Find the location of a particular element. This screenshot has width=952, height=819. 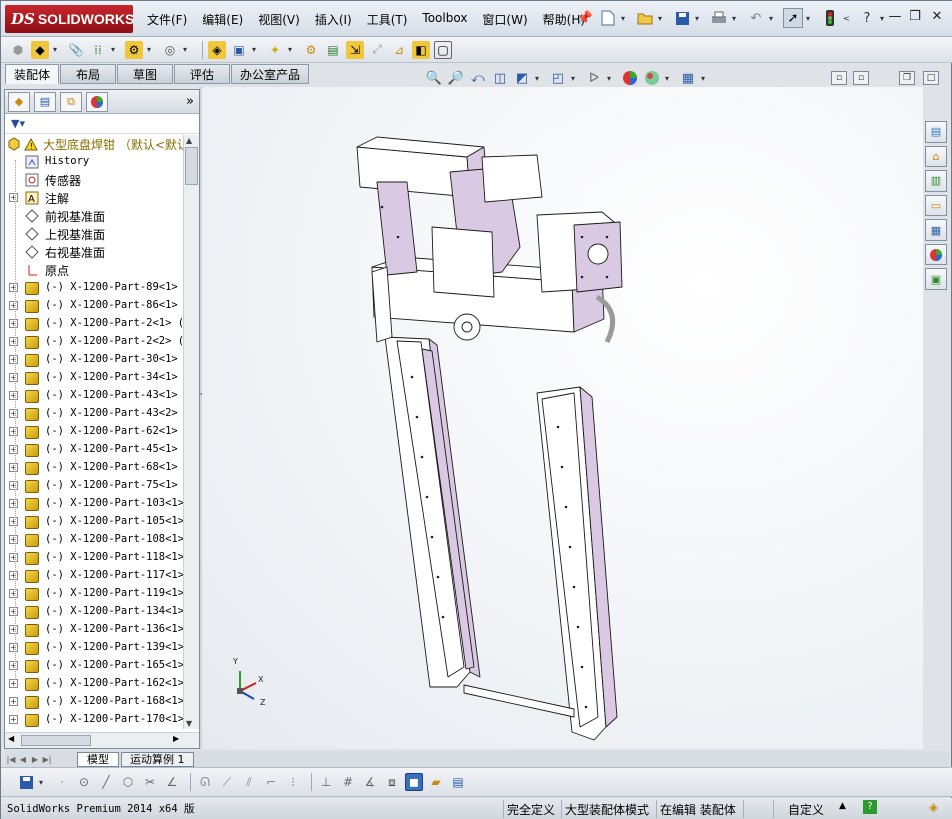

tree-item-part: + (-) X-1200-Part-108<1> is located at coordinates (94, 540).